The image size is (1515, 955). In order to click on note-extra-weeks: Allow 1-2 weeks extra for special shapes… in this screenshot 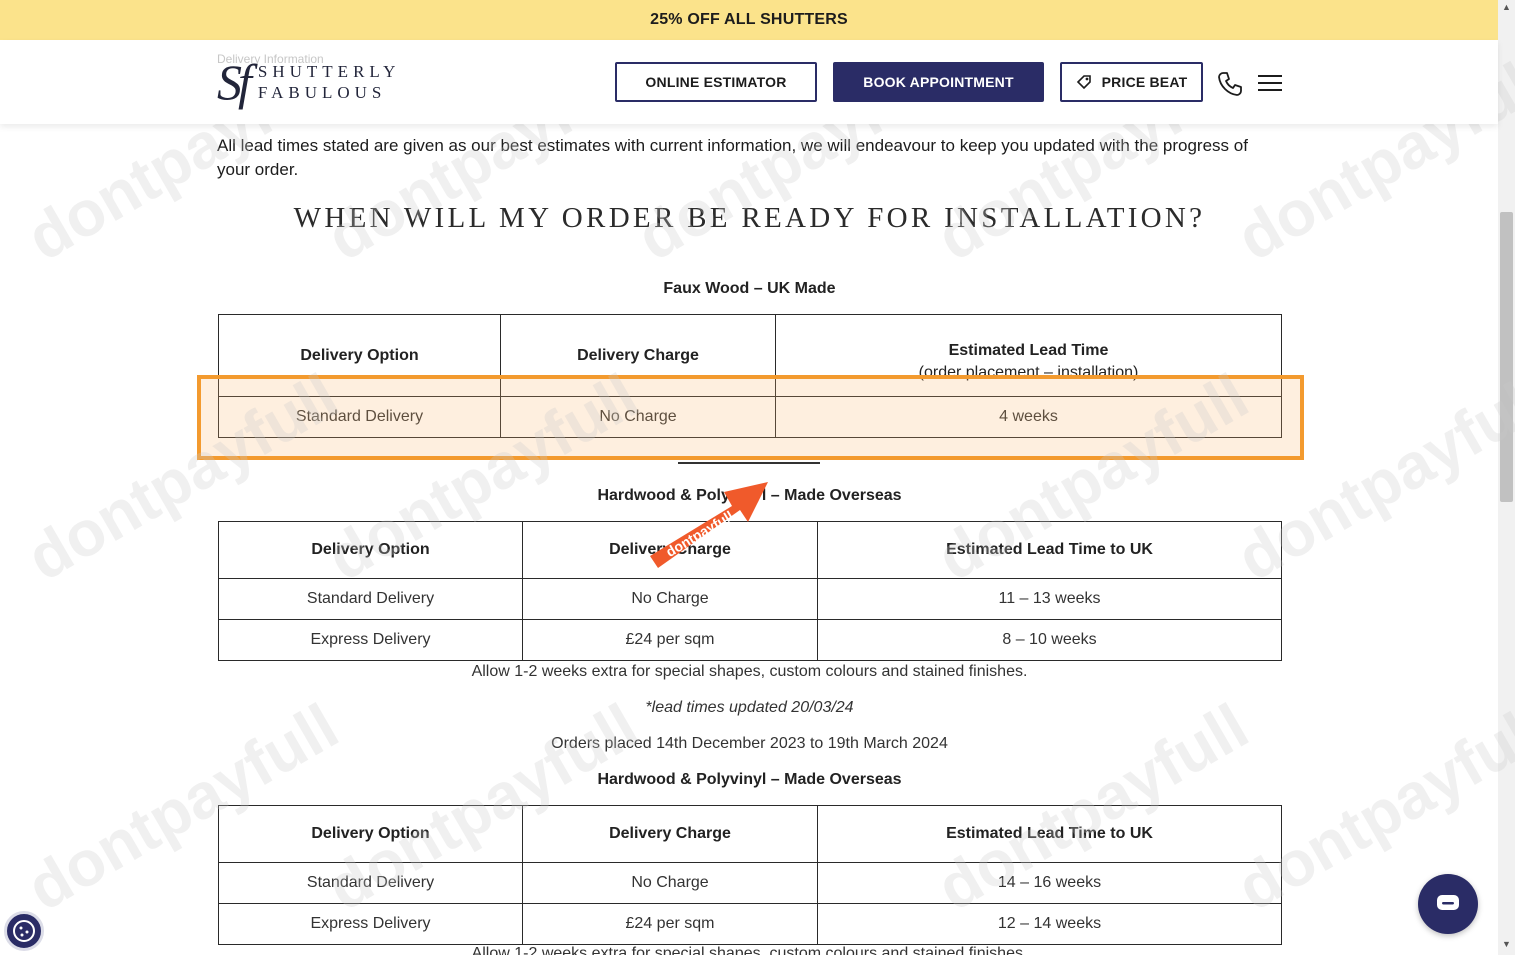, I will do `click(749, 671)`.